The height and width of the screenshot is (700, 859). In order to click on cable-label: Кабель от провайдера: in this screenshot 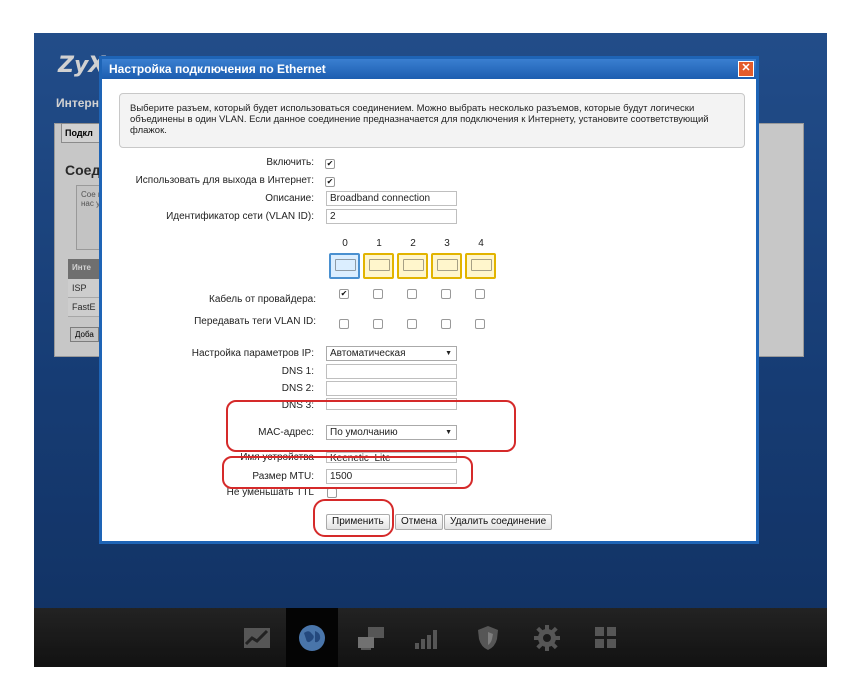, I will do `click(262, 299)`.